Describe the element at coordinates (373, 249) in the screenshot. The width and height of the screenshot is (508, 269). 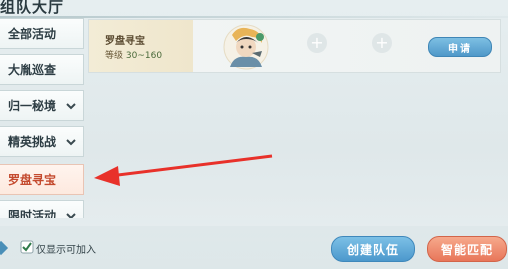
I see `create-team-button: 创建队伍` at that location.